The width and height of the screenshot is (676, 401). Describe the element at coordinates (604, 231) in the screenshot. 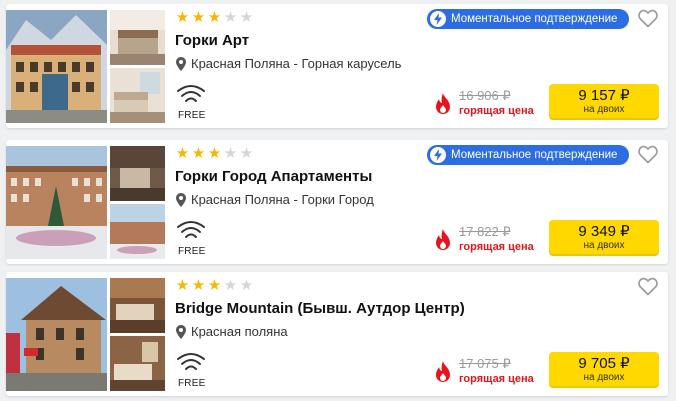

I see `price-amount: 9 349 ₽` at that location.